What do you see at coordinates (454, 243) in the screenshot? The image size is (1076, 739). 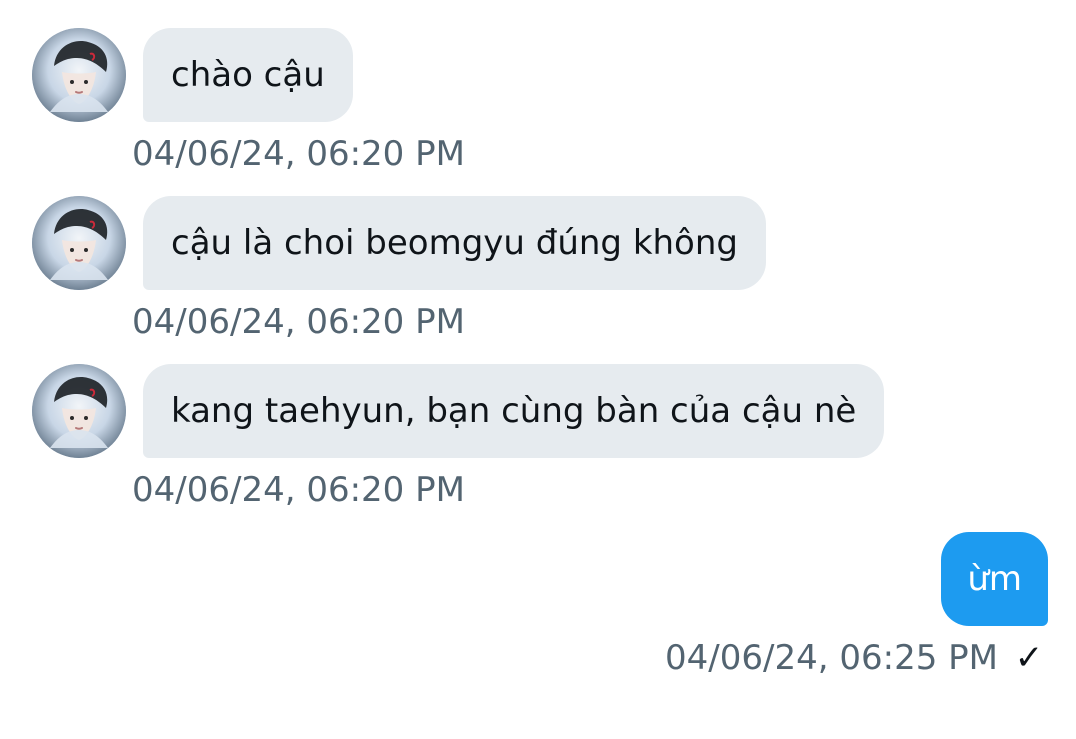 I see `message-bubble: cậu là choi beomgyu đúng không` at bounding box center [454, 243].